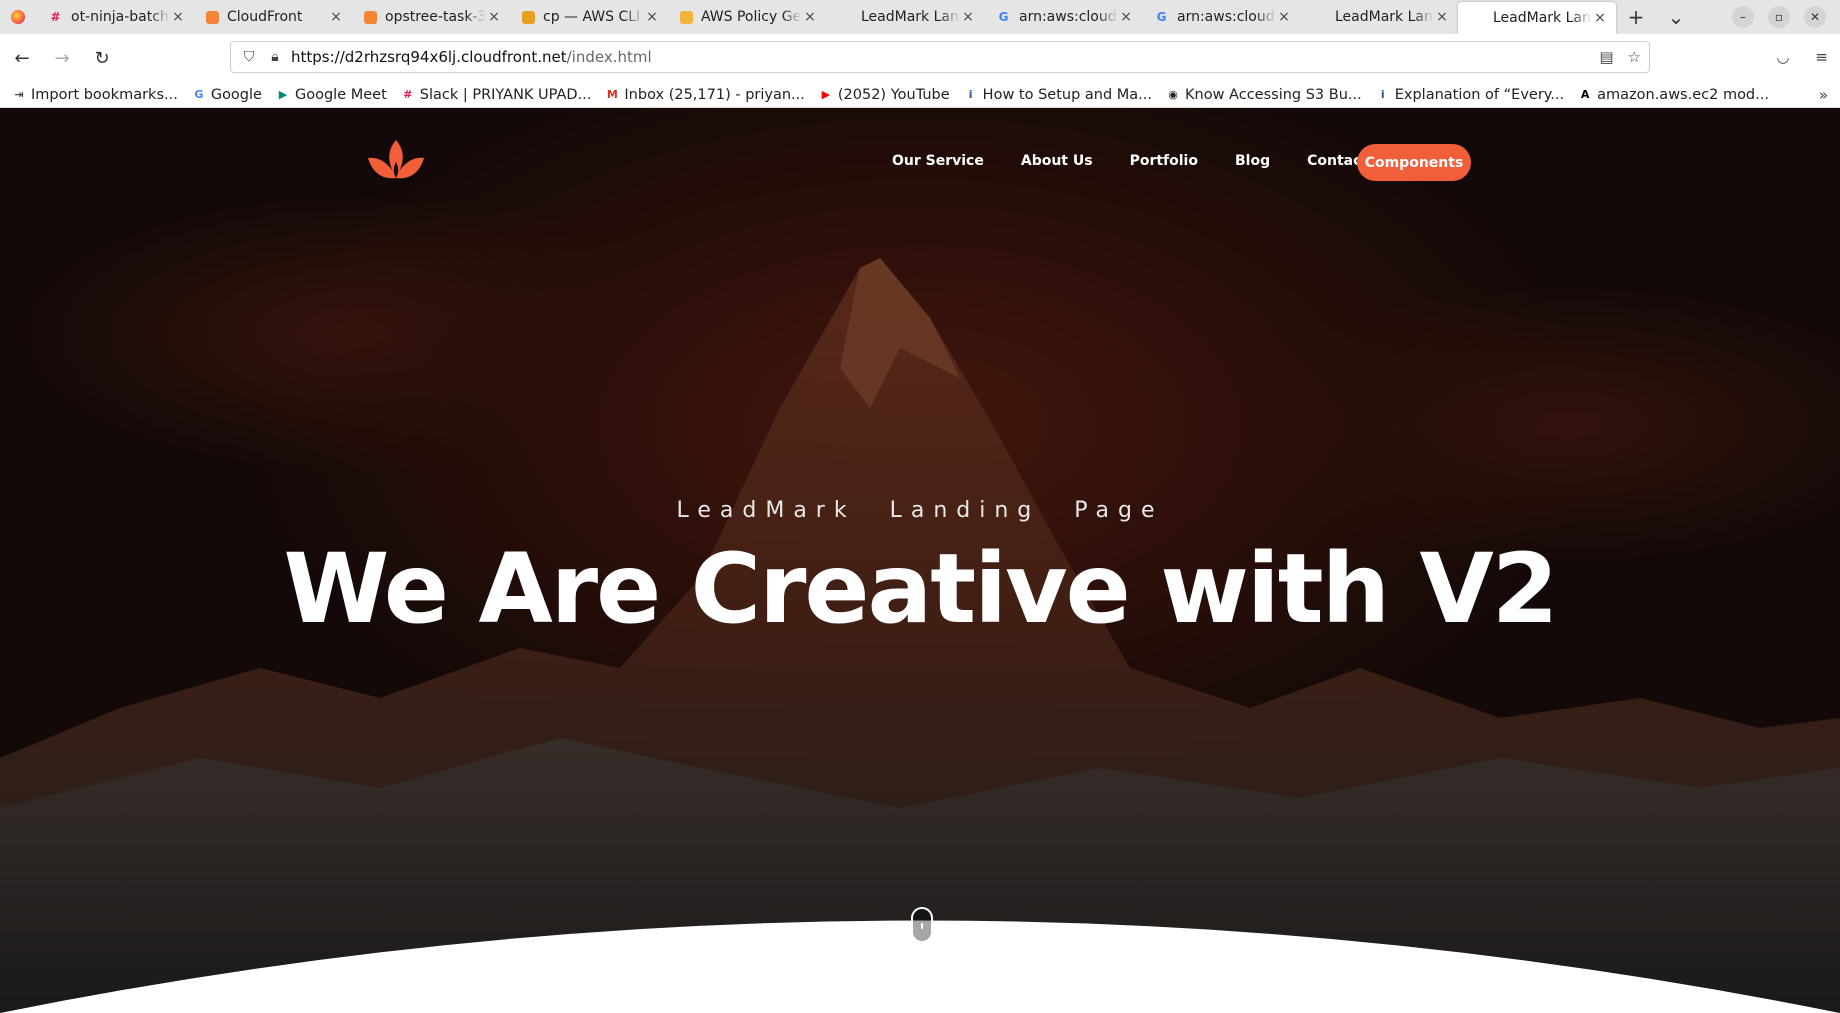  I want to click on aws-box-icon, so click(686, 17).